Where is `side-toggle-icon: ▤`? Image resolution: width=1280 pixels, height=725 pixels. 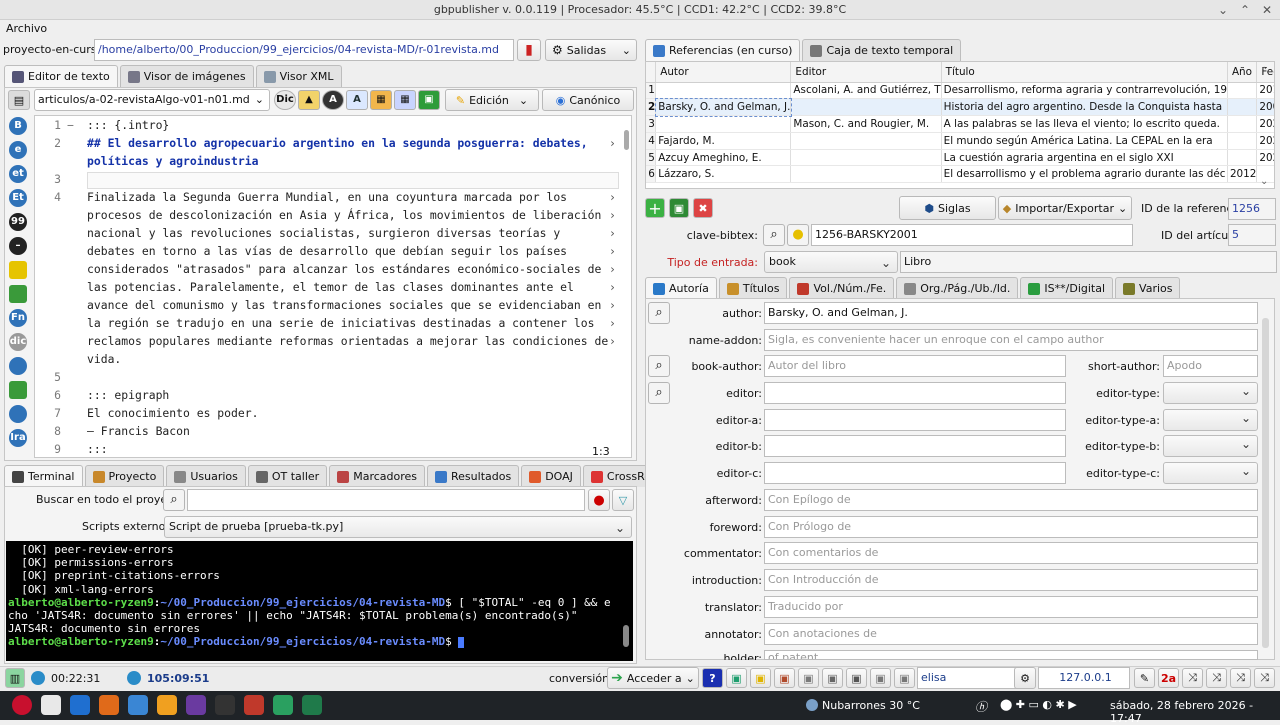
side-toggle-icon: ▤ is located at coordinates (19, 100).